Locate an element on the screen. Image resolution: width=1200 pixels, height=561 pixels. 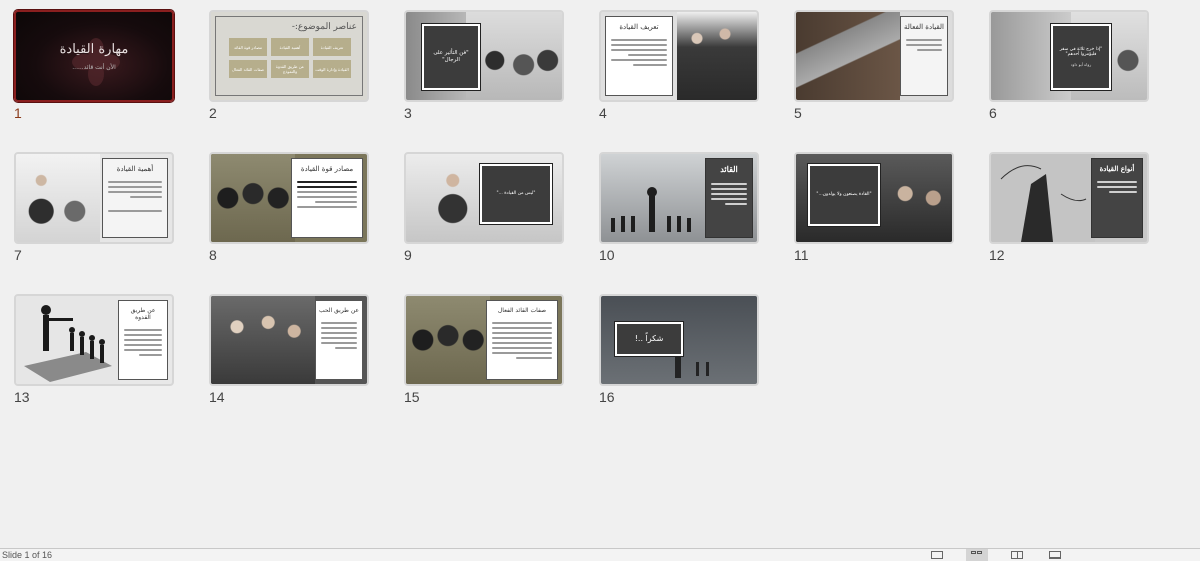
slide-sorter-icon is located at coordinates (977, 555).